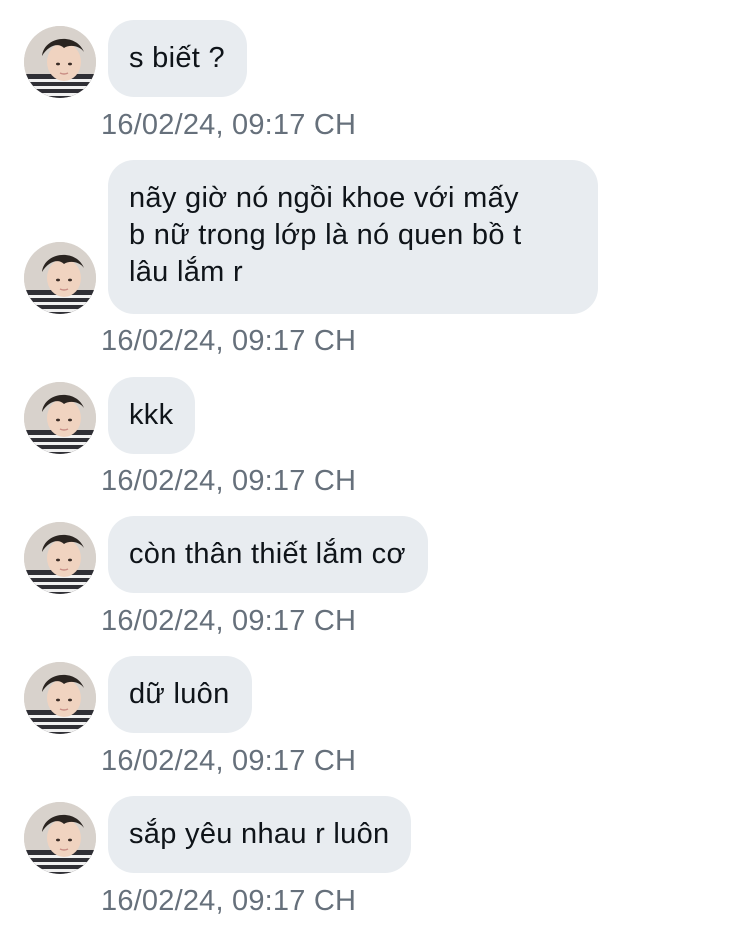 This screenshot has width=750, height=925. Describe the element at coordinates (260, 834) in the screenshot. I see `message-bubble: sắp yêu nhau r luôn` at that location.